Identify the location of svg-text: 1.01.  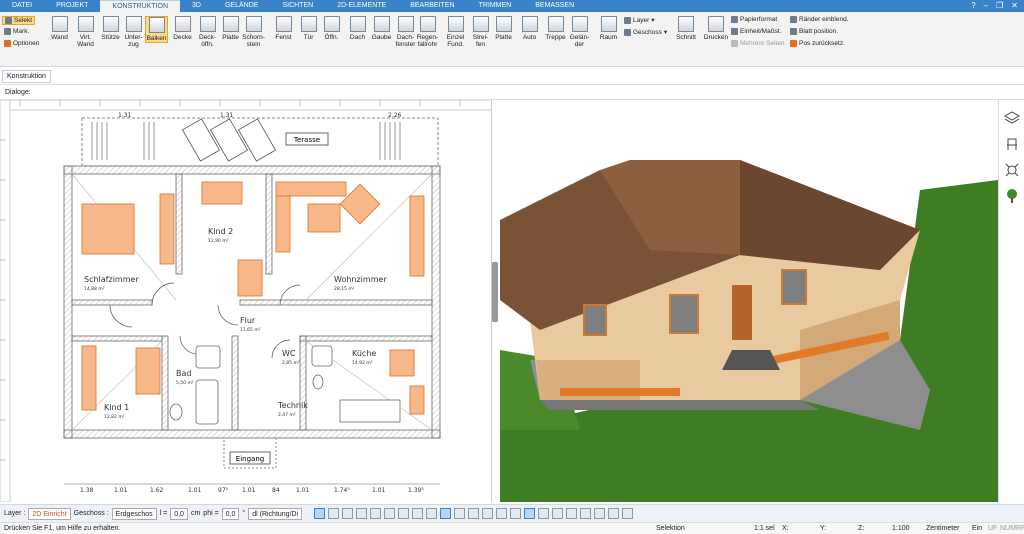
(249, 490).